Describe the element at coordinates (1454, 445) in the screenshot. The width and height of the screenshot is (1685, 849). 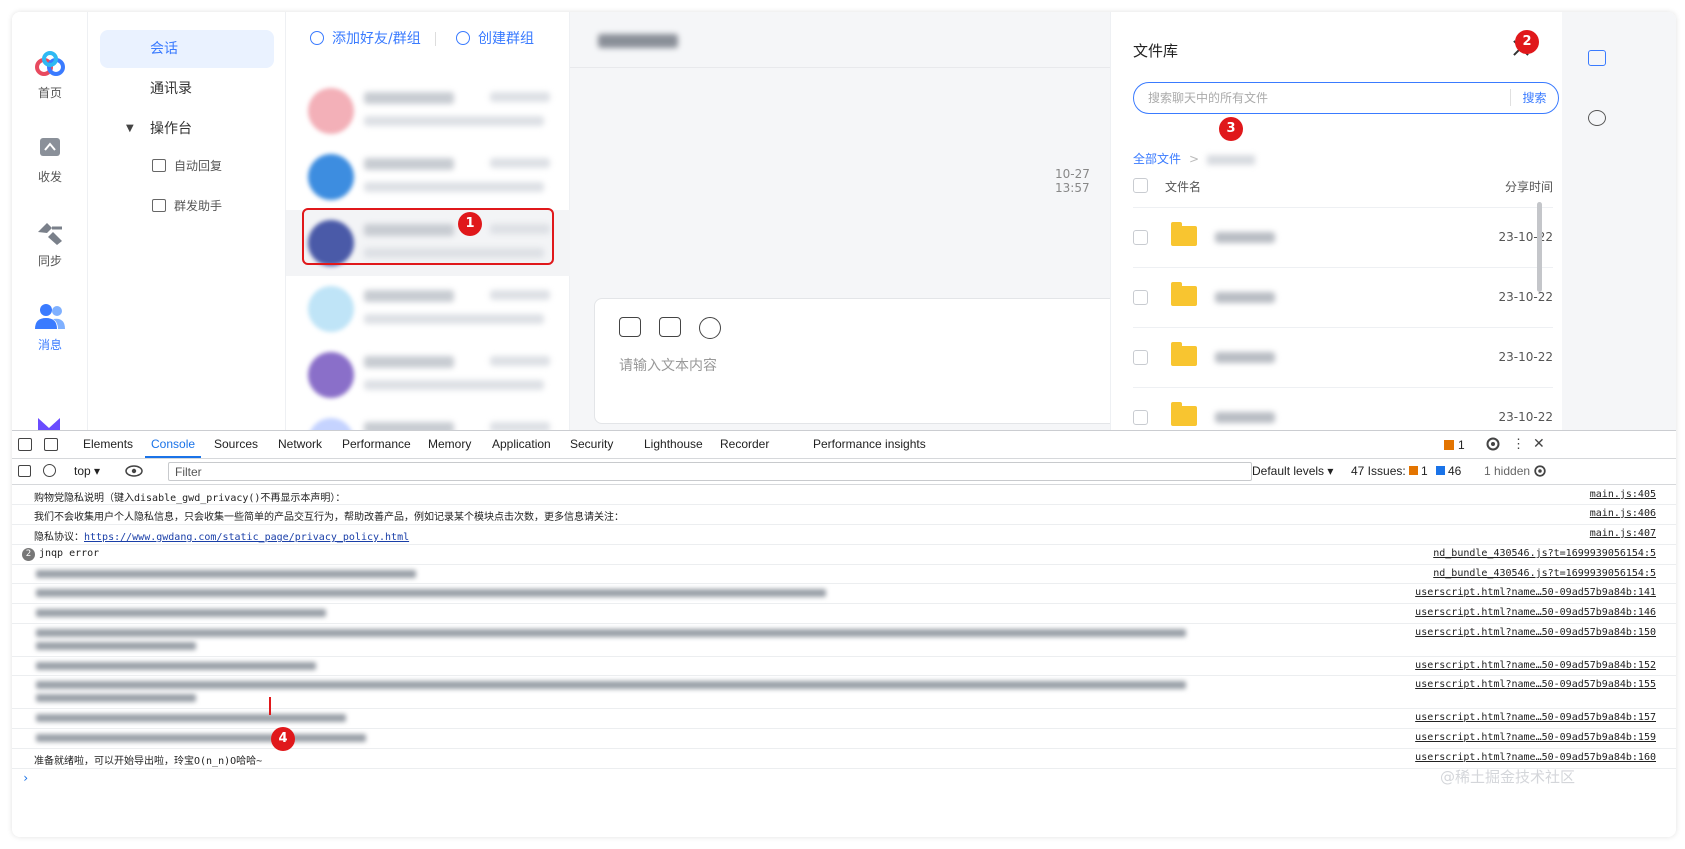
I see `issues-counter: 1` at that location.